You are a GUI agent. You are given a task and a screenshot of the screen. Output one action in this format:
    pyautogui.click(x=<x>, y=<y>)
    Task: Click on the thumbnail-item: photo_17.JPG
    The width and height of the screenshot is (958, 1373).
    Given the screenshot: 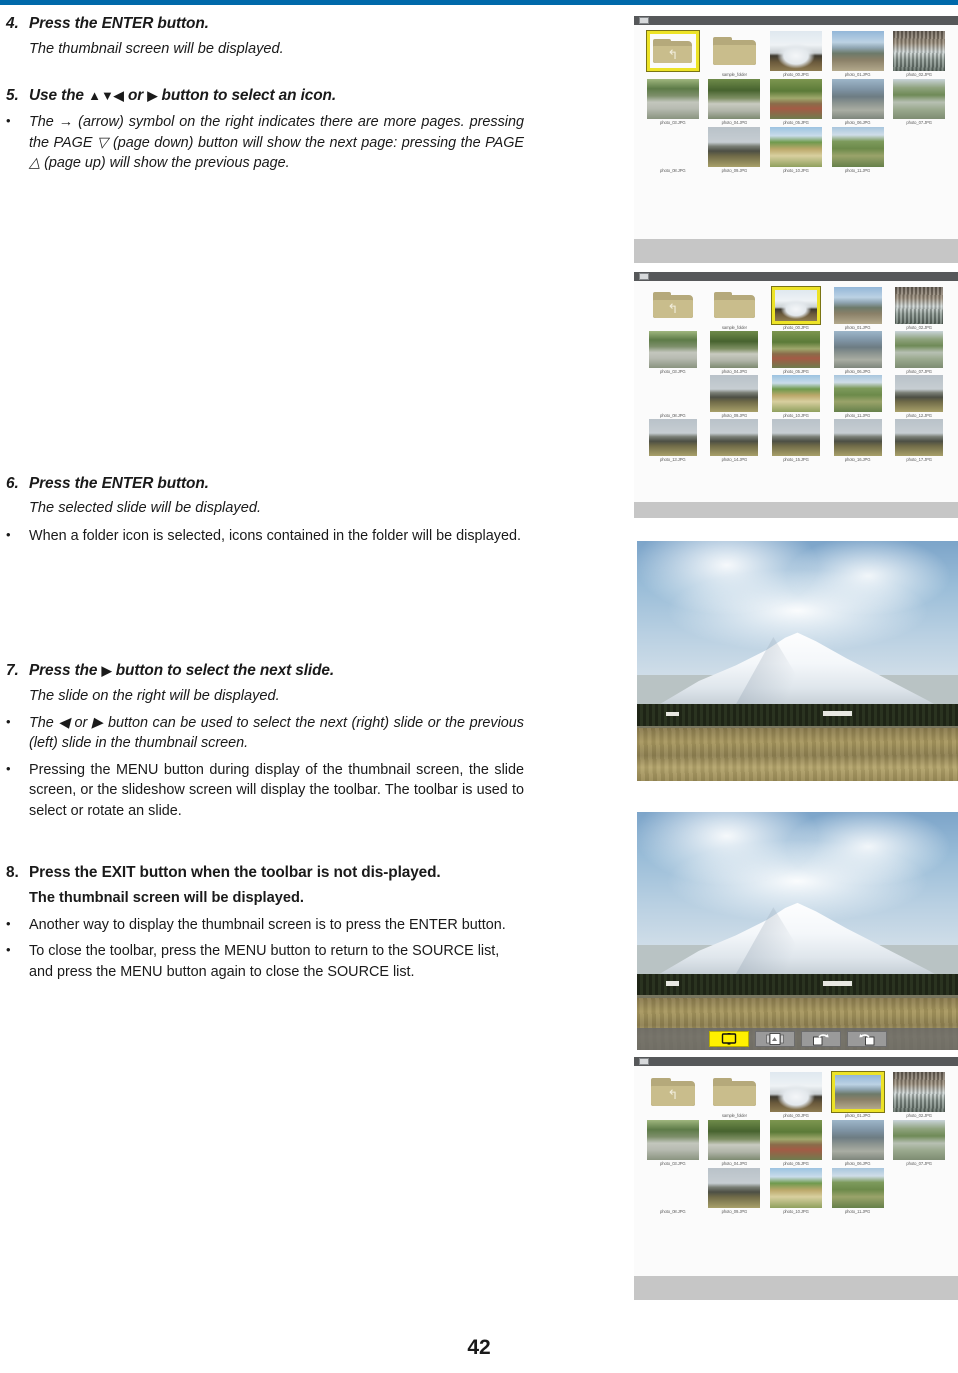 What is the action you would take?
    pyautogui.click(x=919, y=440)
    